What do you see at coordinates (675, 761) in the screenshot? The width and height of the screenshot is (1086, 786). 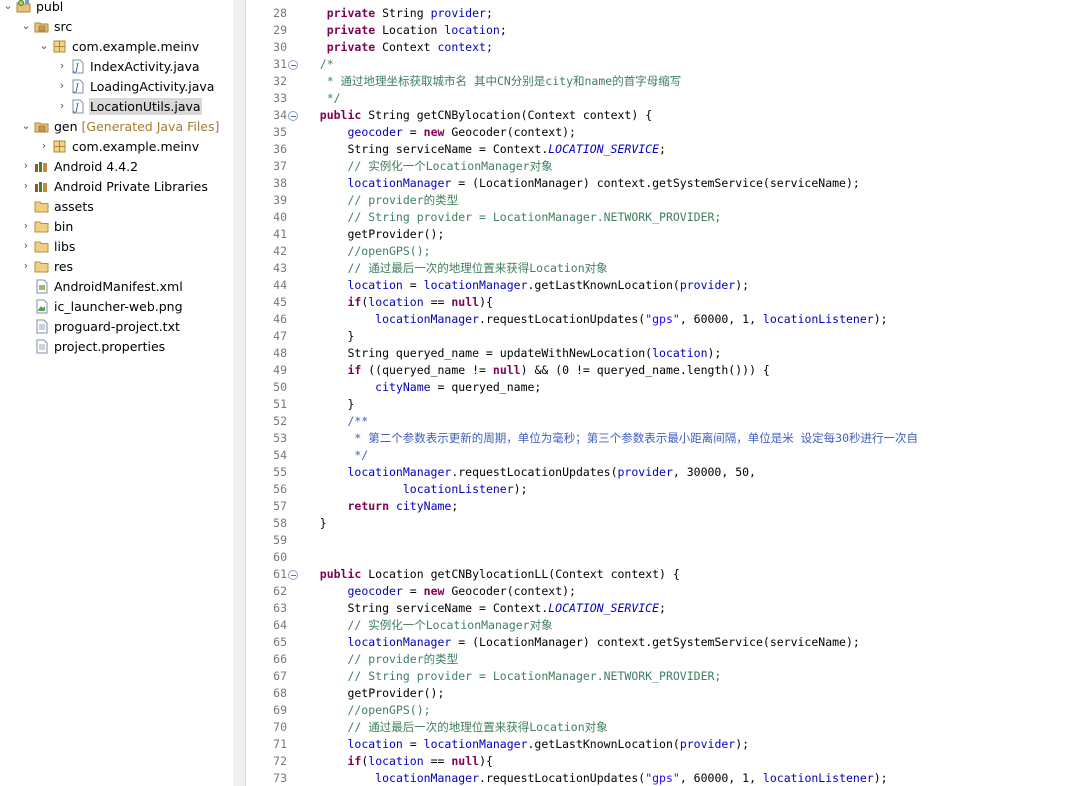 I see `code-line: 72 if(location == null){` at bounding box center [675, 761].